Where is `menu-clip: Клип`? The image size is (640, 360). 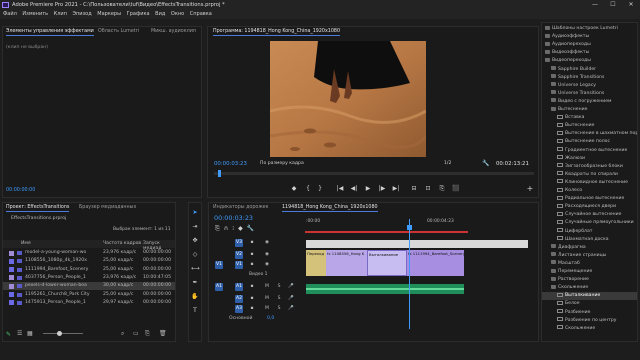 menu-clip: Клип is located at coordinates (60, 14).